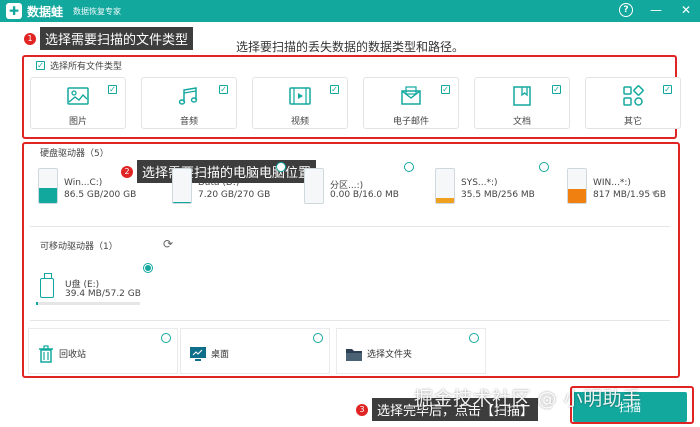 This screenshot has width=700, height=427. Describe the element at coordinates (109, 38) in the screenshot. I see `annotation-step1: 1 选择需要扫描的文件类型` at that location.